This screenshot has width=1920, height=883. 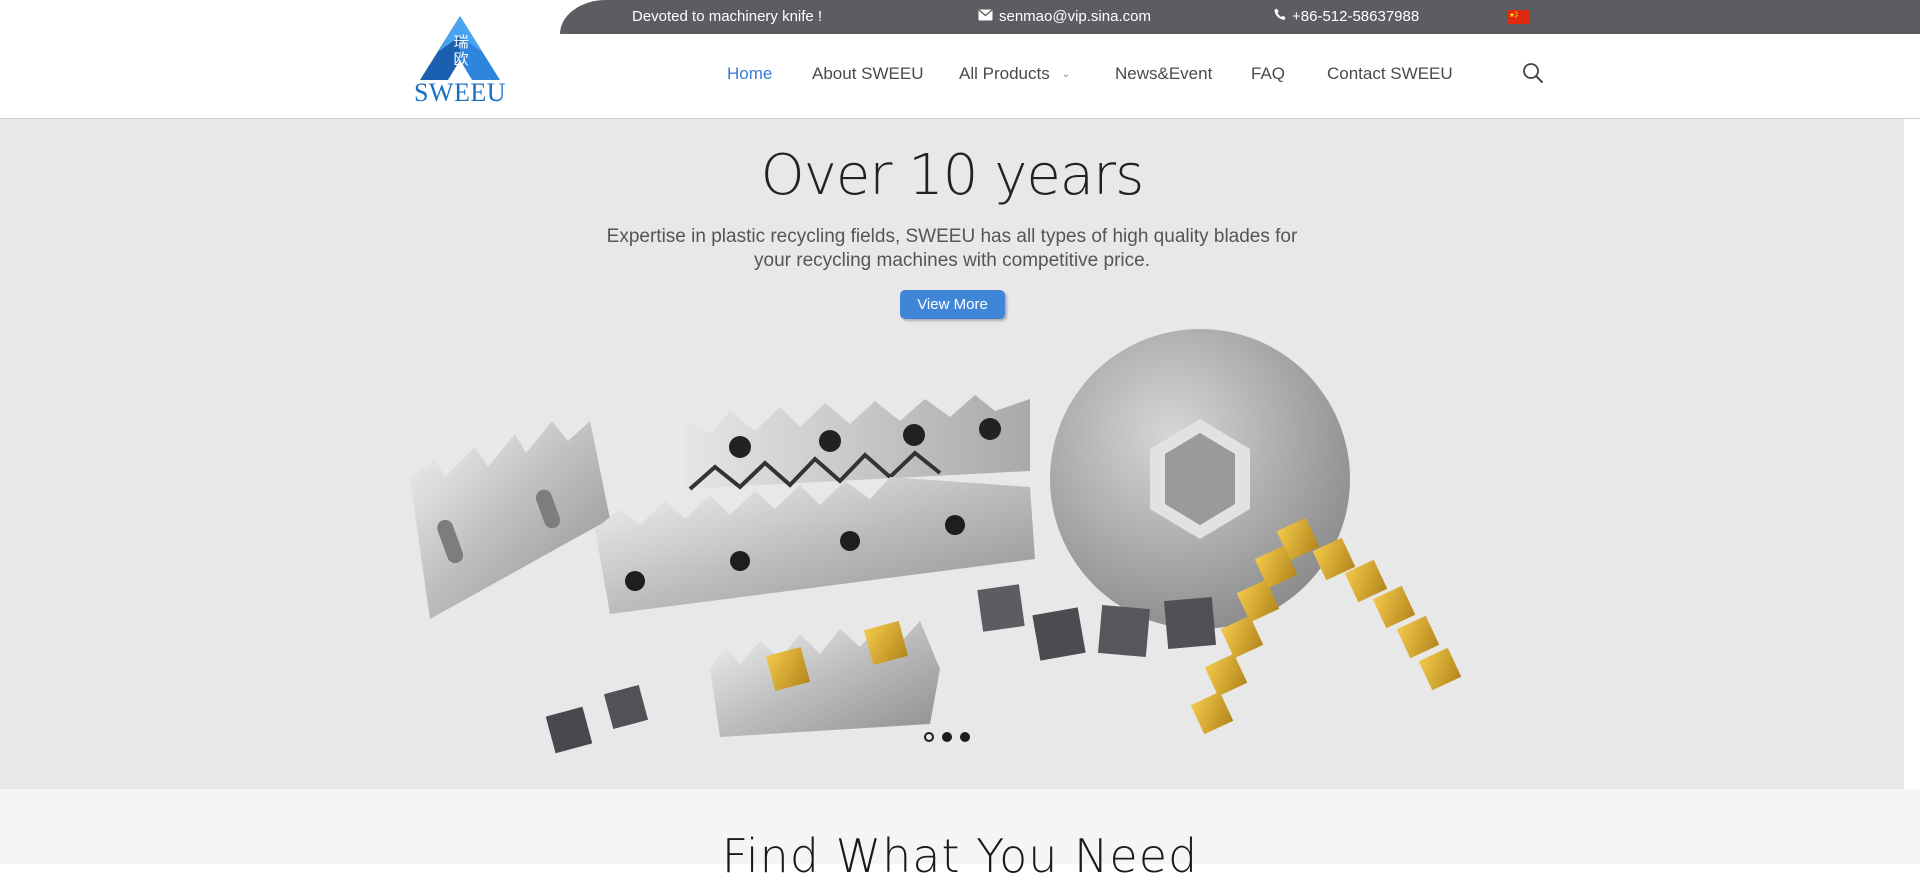 I want to click on tagline: Devoted to machinery knife !, so click(x=727, y=16).